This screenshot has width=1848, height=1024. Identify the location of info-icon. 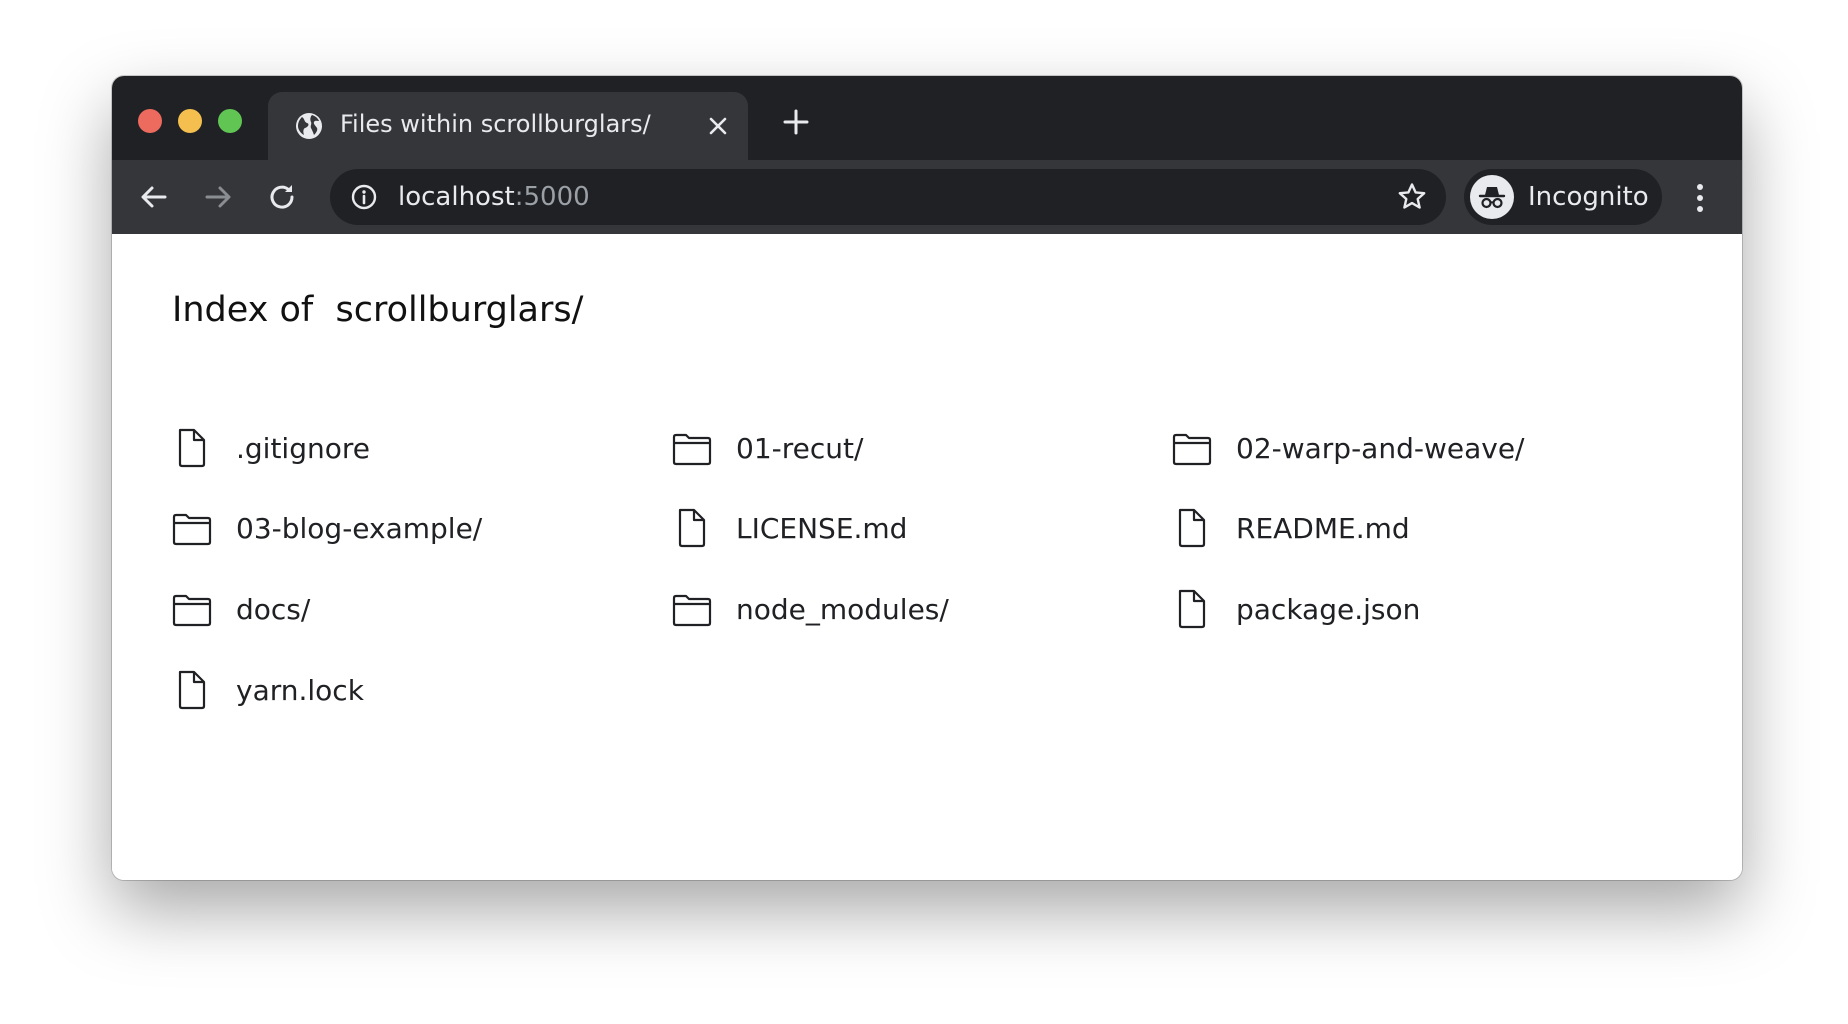
(364, 197).